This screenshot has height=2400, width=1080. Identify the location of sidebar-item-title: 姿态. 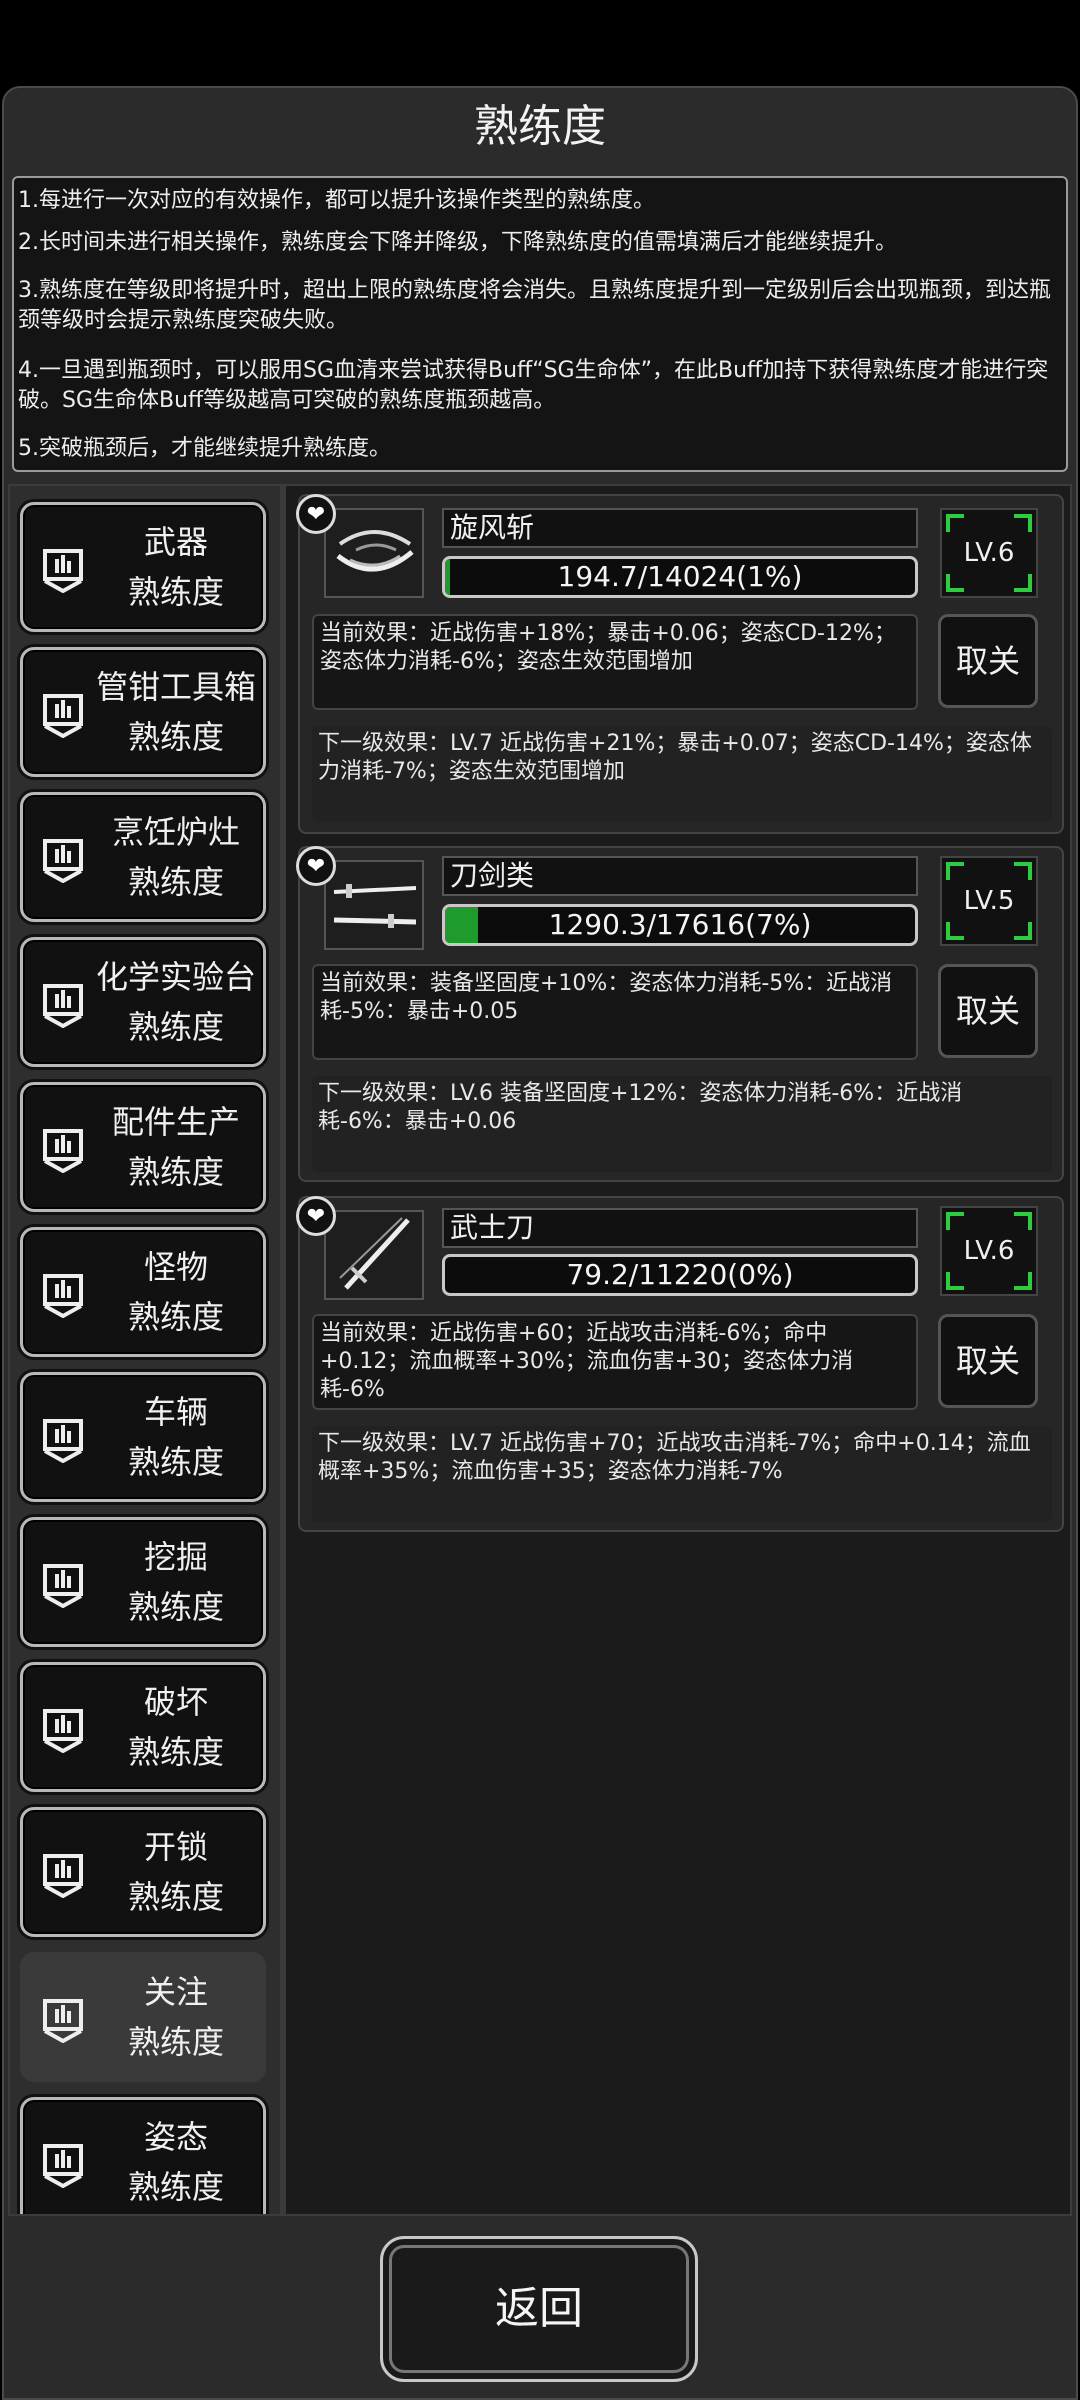
(175, 2137).